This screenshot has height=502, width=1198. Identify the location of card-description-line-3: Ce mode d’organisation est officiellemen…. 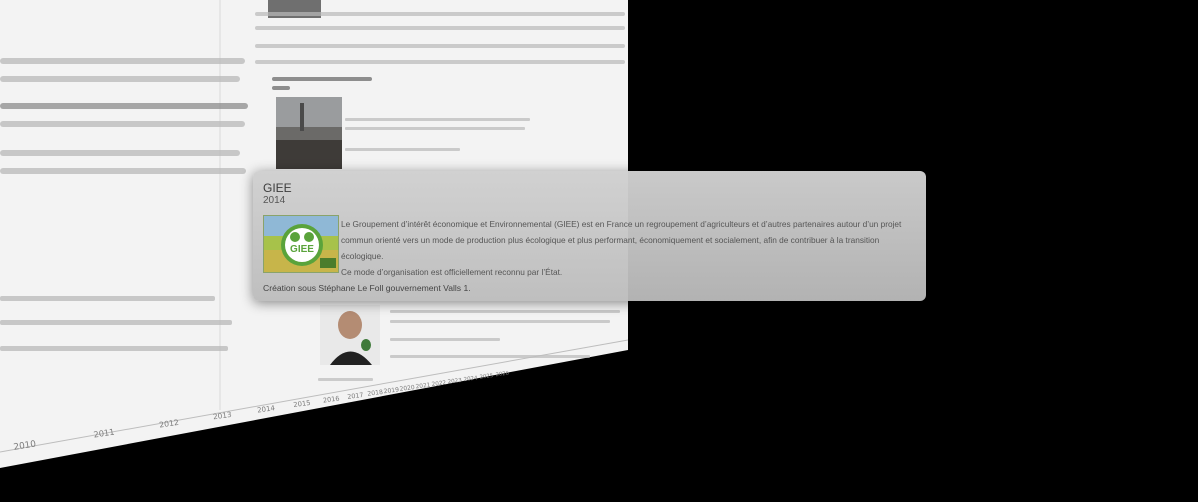
(452, 272).